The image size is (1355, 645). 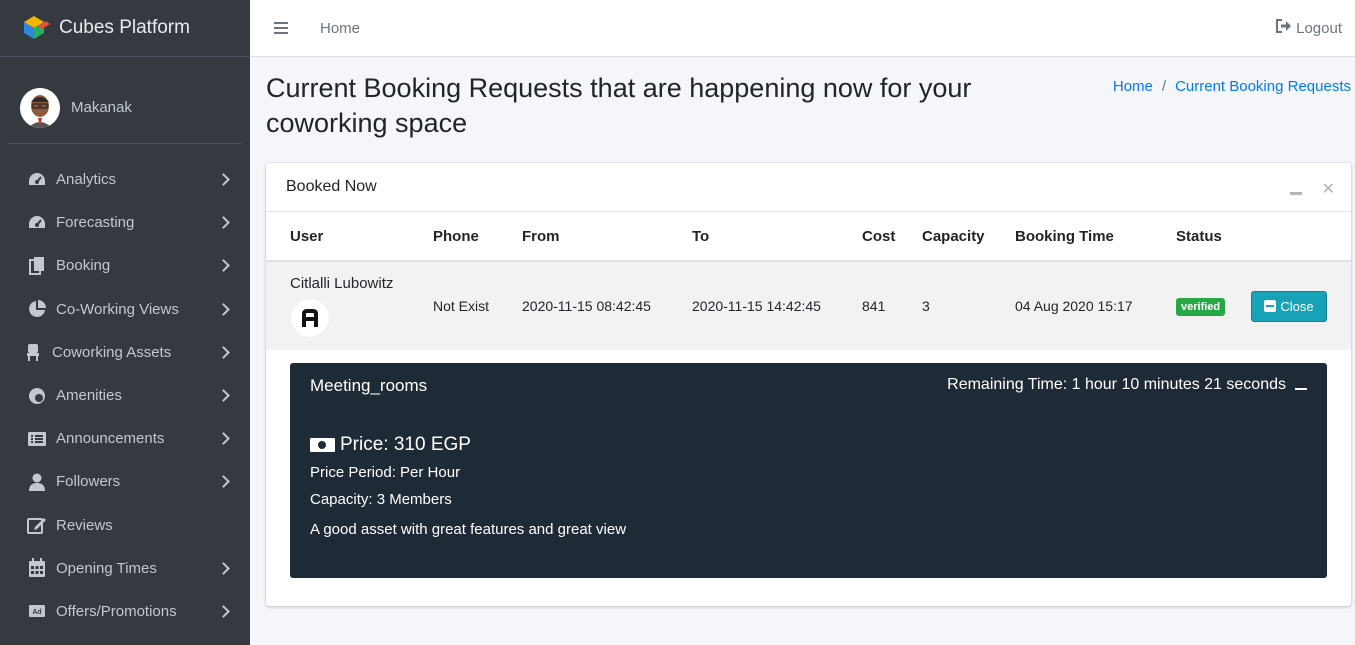 I want to click on svg-text: Ad, so click(x=36, y=612).